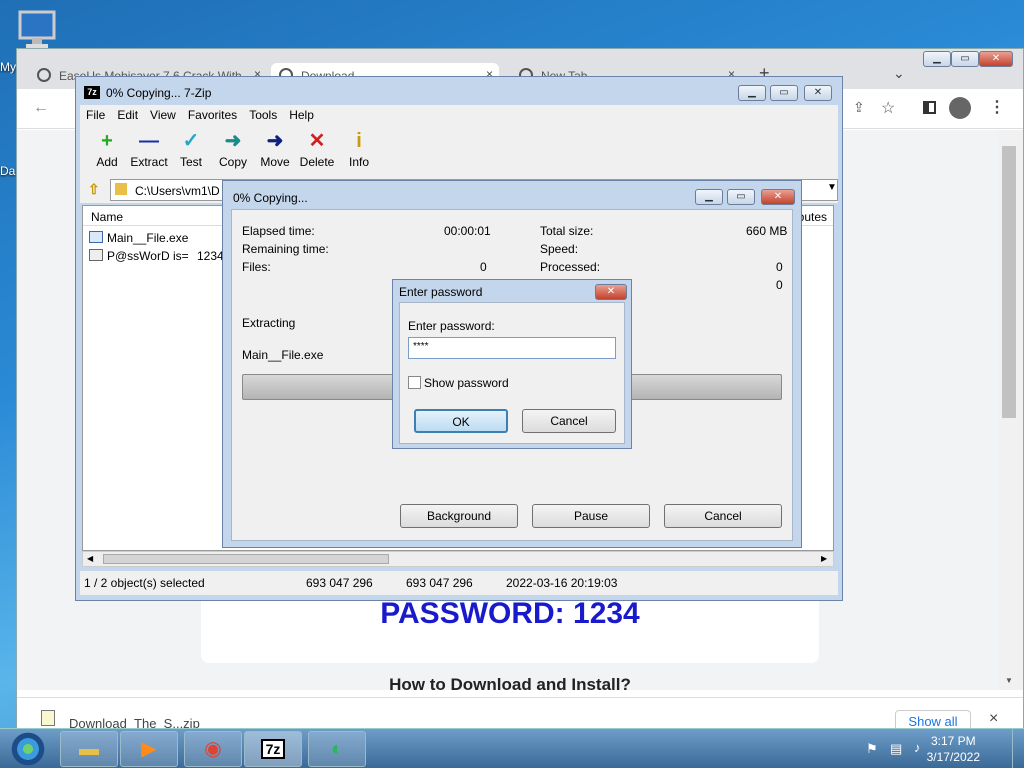 This screenshot has width=1024, height=768. What do you see at coordinates (779, 267) in the screenshot?
I see `processed-value: 0` at bounding box center [779, 267].